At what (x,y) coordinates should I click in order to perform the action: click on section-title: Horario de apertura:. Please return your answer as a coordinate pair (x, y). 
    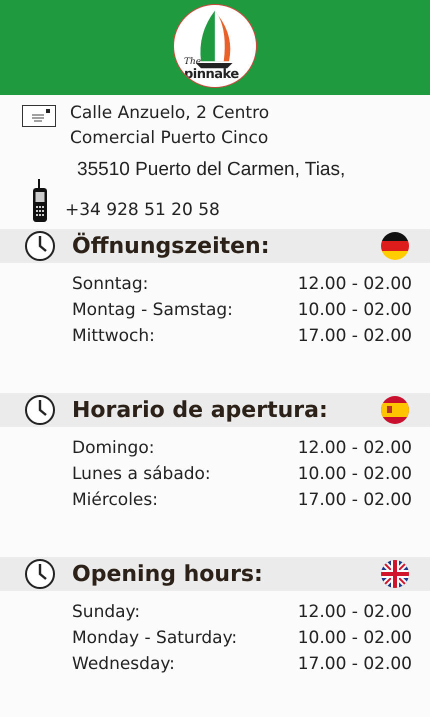
    Looking at the image, I should click on (200, 410).